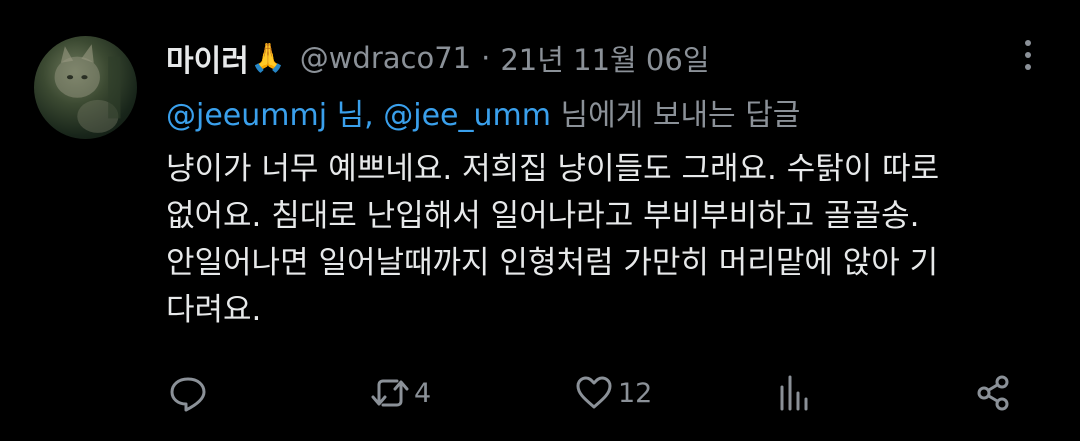 The height and width of the screenshot is (441, 1080). Describe the element at coordinates (246, 115) in the screenshot. I see `mention-link: @jeeummj` at that location.